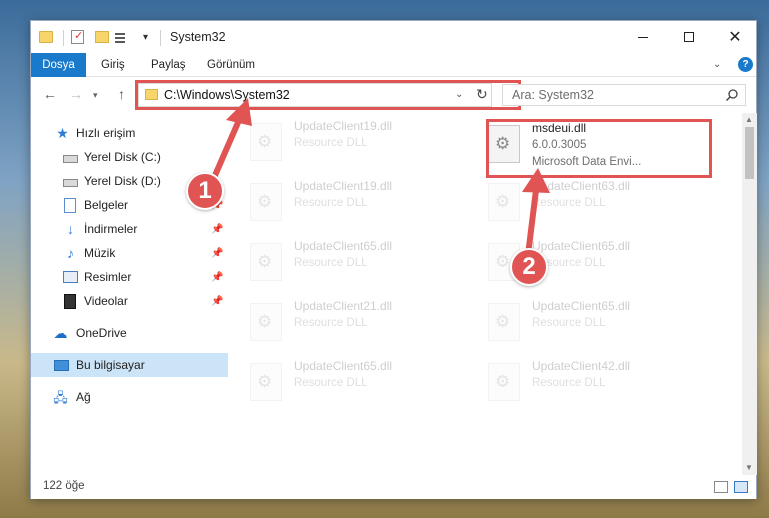 This screenshot has height=518, width=769. I want to click on step-badge-1: 1, so click(205, 191).